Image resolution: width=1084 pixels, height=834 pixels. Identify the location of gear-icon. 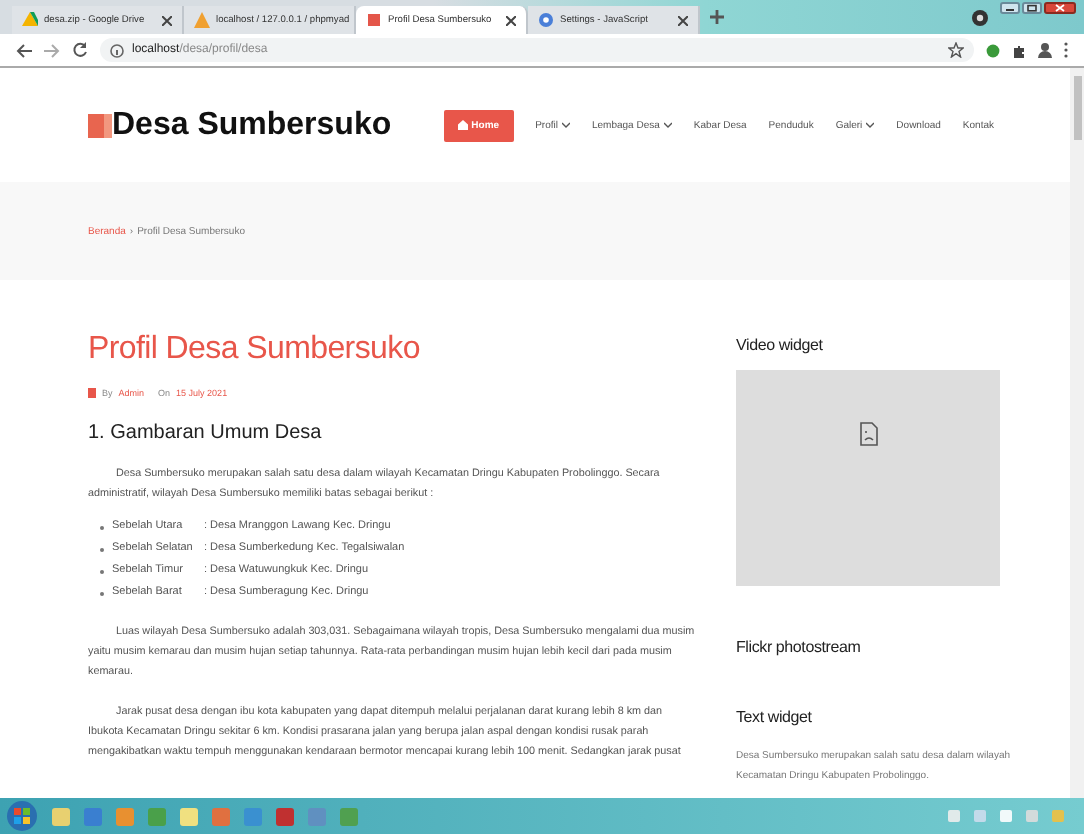
(546, 20).